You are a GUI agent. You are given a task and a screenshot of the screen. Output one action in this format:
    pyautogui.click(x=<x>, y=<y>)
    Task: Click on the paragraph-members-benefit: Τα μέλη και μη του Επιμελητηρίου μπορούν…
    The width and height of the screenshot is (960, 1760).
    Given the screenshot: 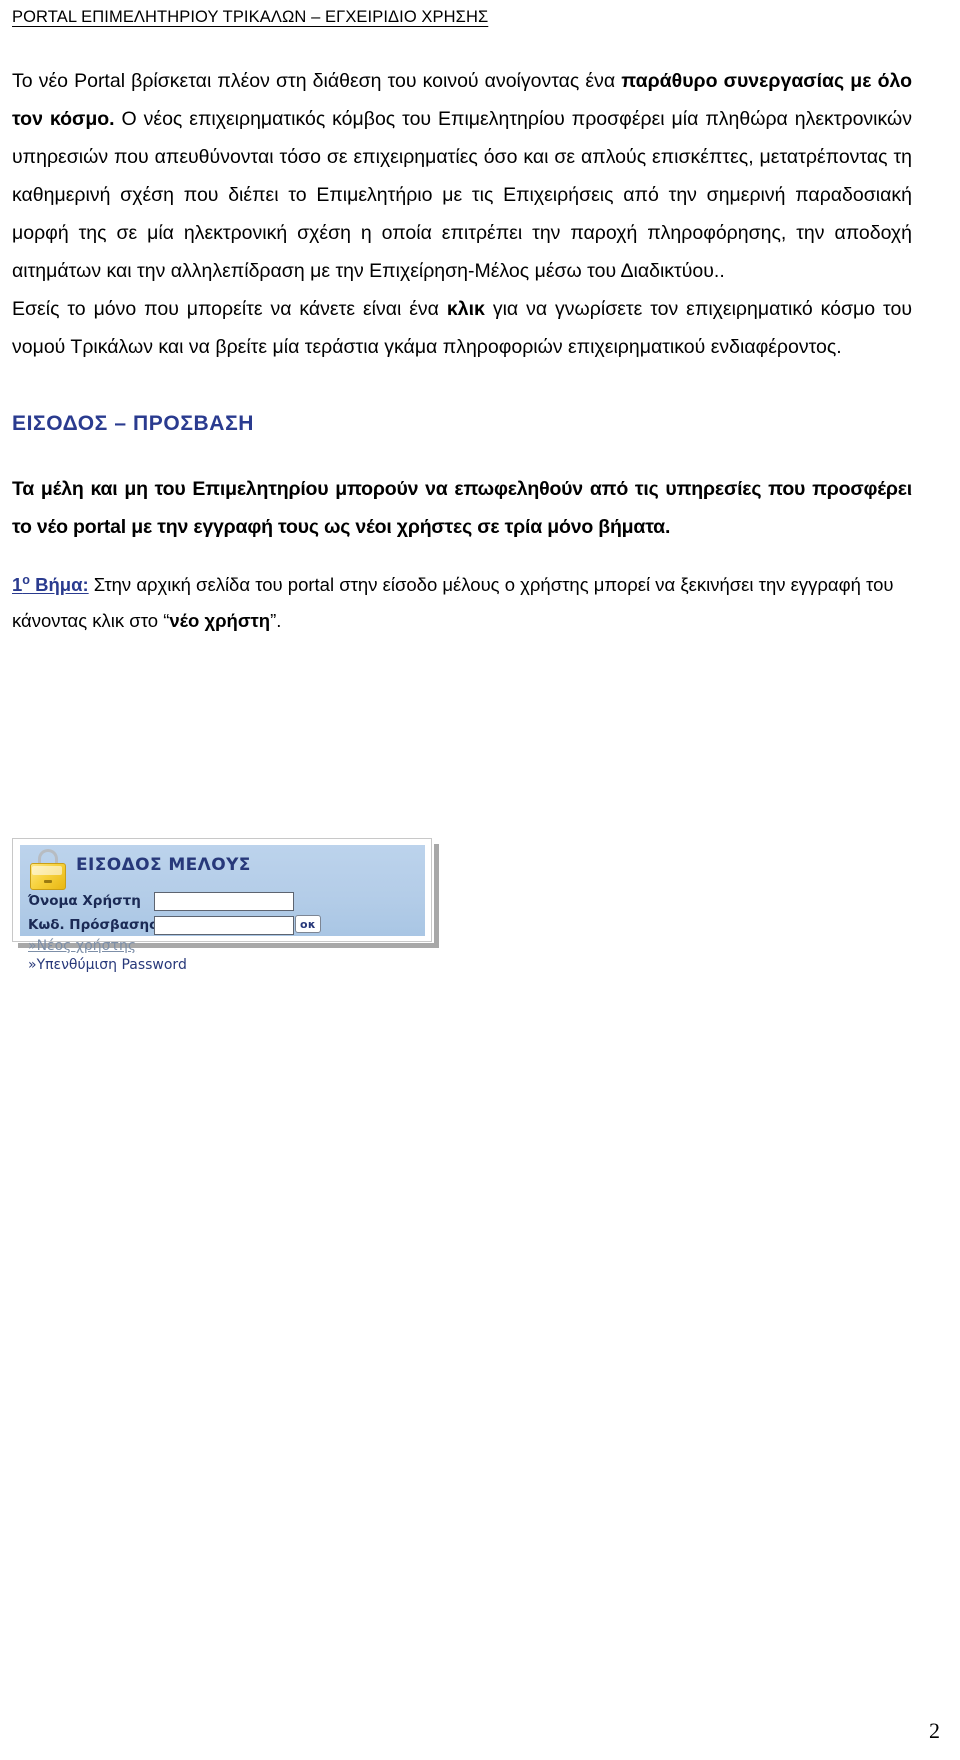 What is the action you would take?
    pyautogui.click(x=462, y=508)
    